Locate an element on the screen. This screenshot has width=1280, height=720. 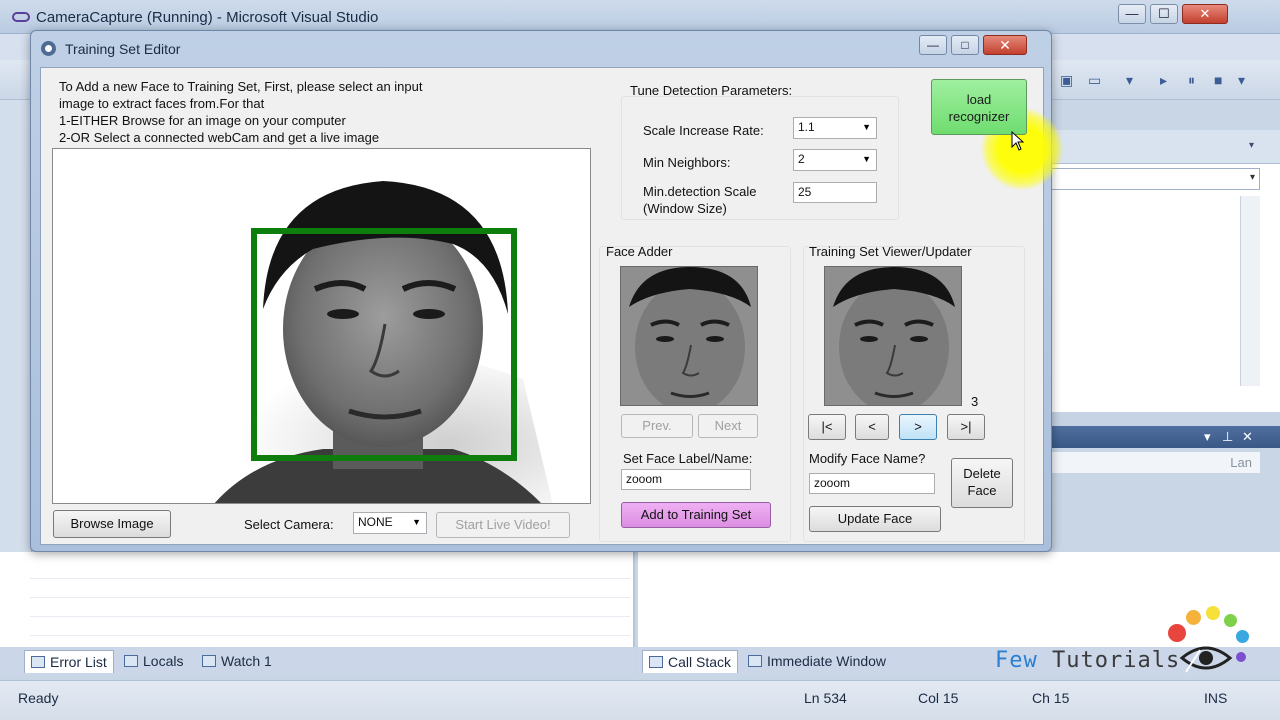
tab-locals: Locals is located at coordinates (153, 661).